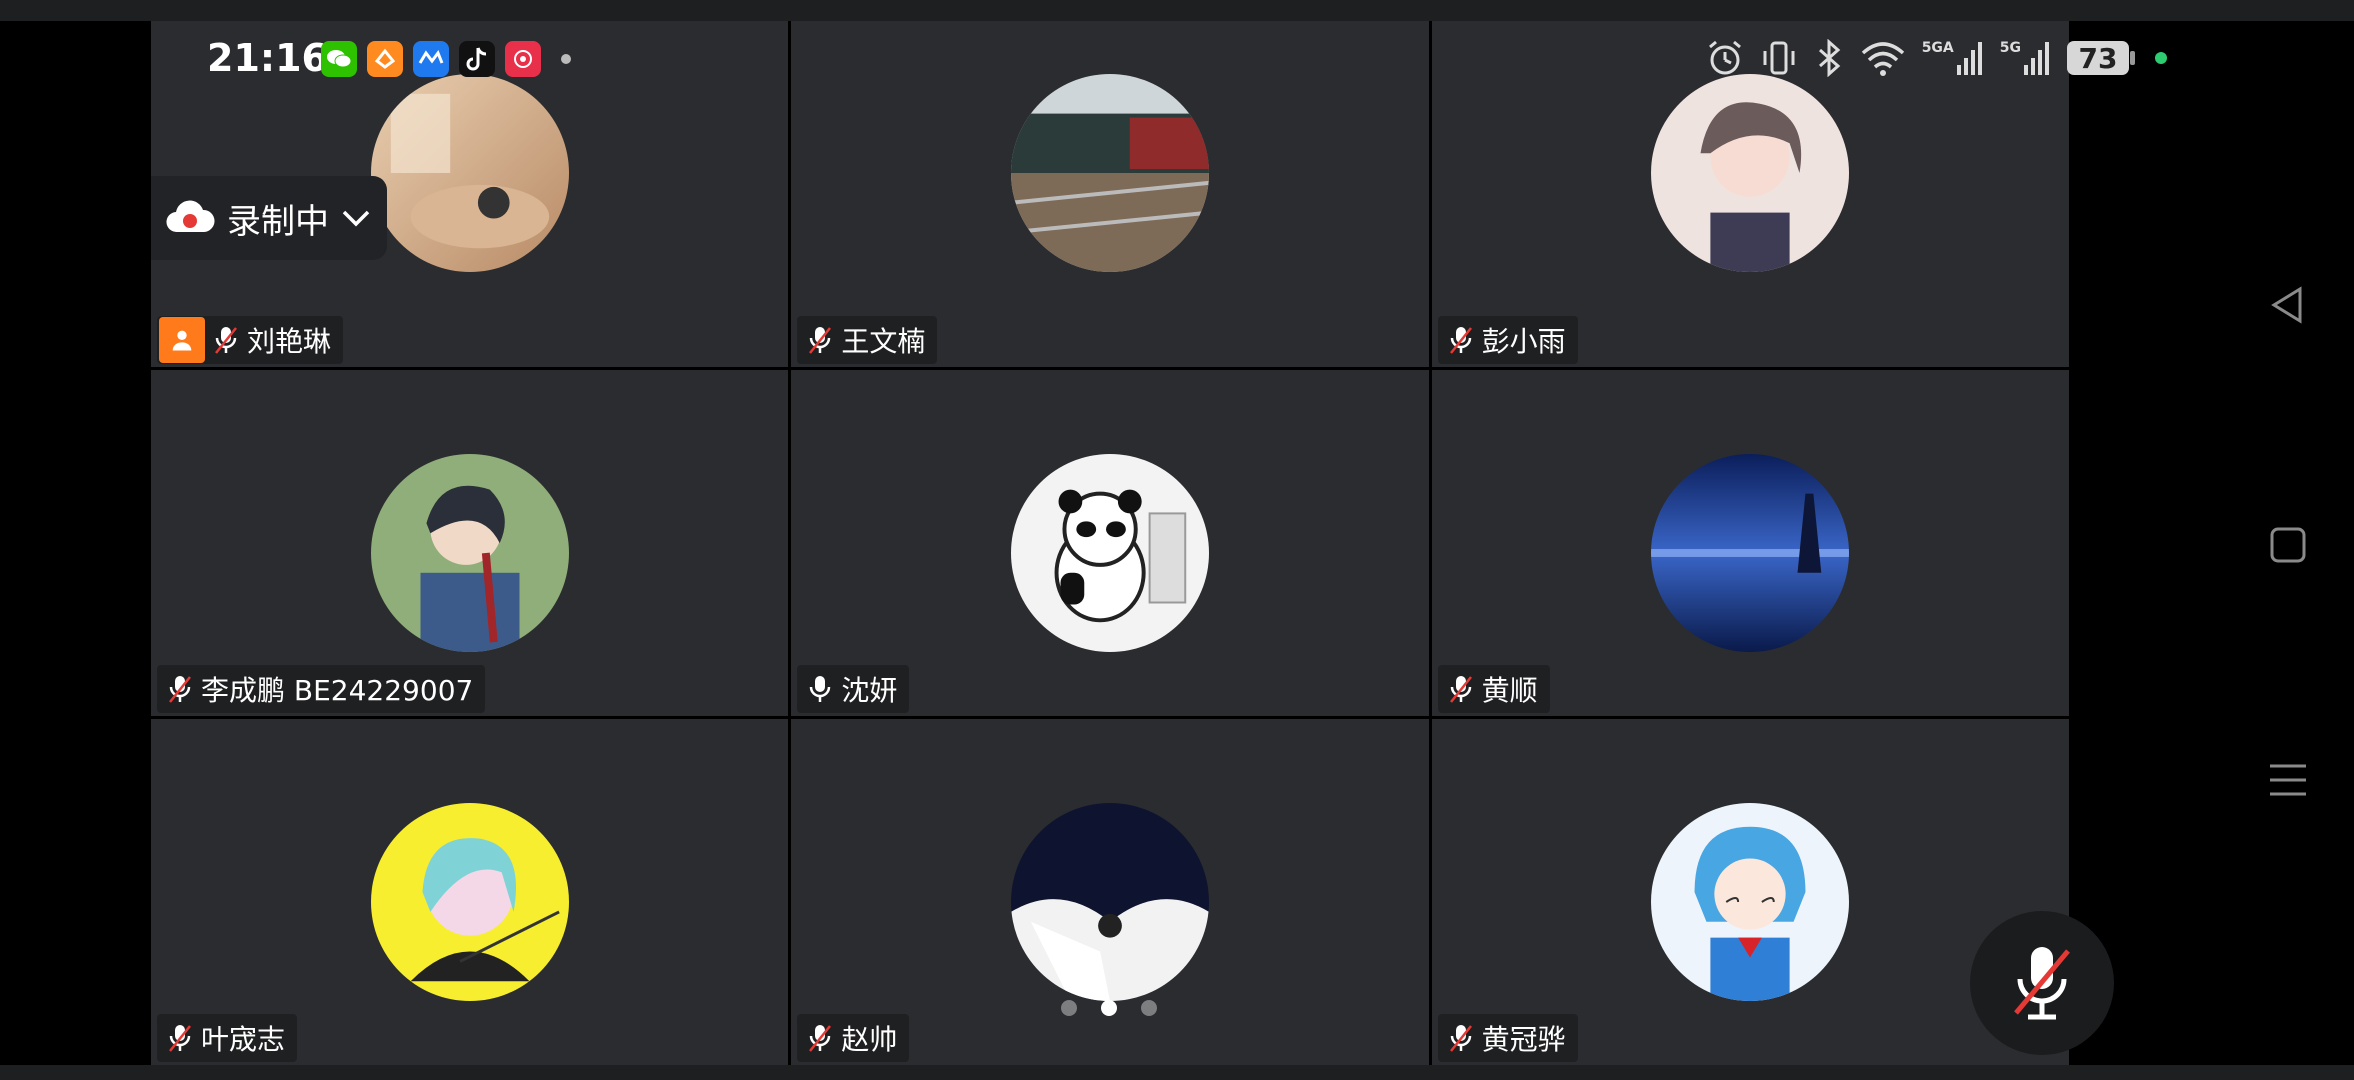  I want to click on participant-tile: 叶宬志, so click(470, 892).